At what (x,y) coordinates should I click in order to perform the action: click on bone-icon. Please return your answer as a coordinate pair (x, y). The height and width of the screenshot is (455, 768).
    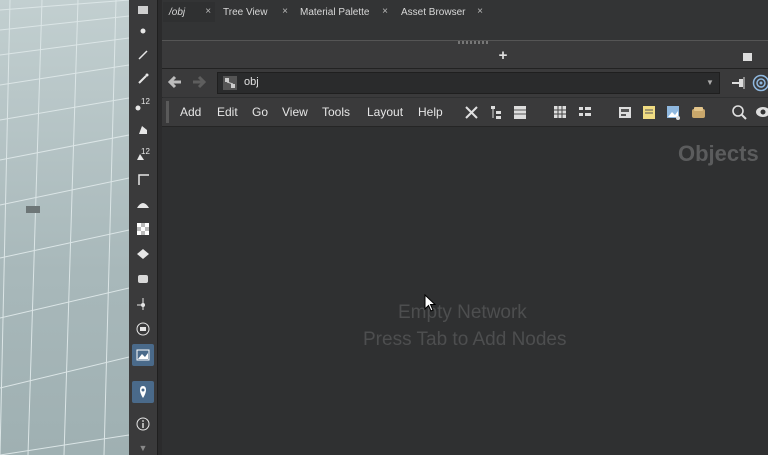
    Looking at the image, I should click on (143, 279).